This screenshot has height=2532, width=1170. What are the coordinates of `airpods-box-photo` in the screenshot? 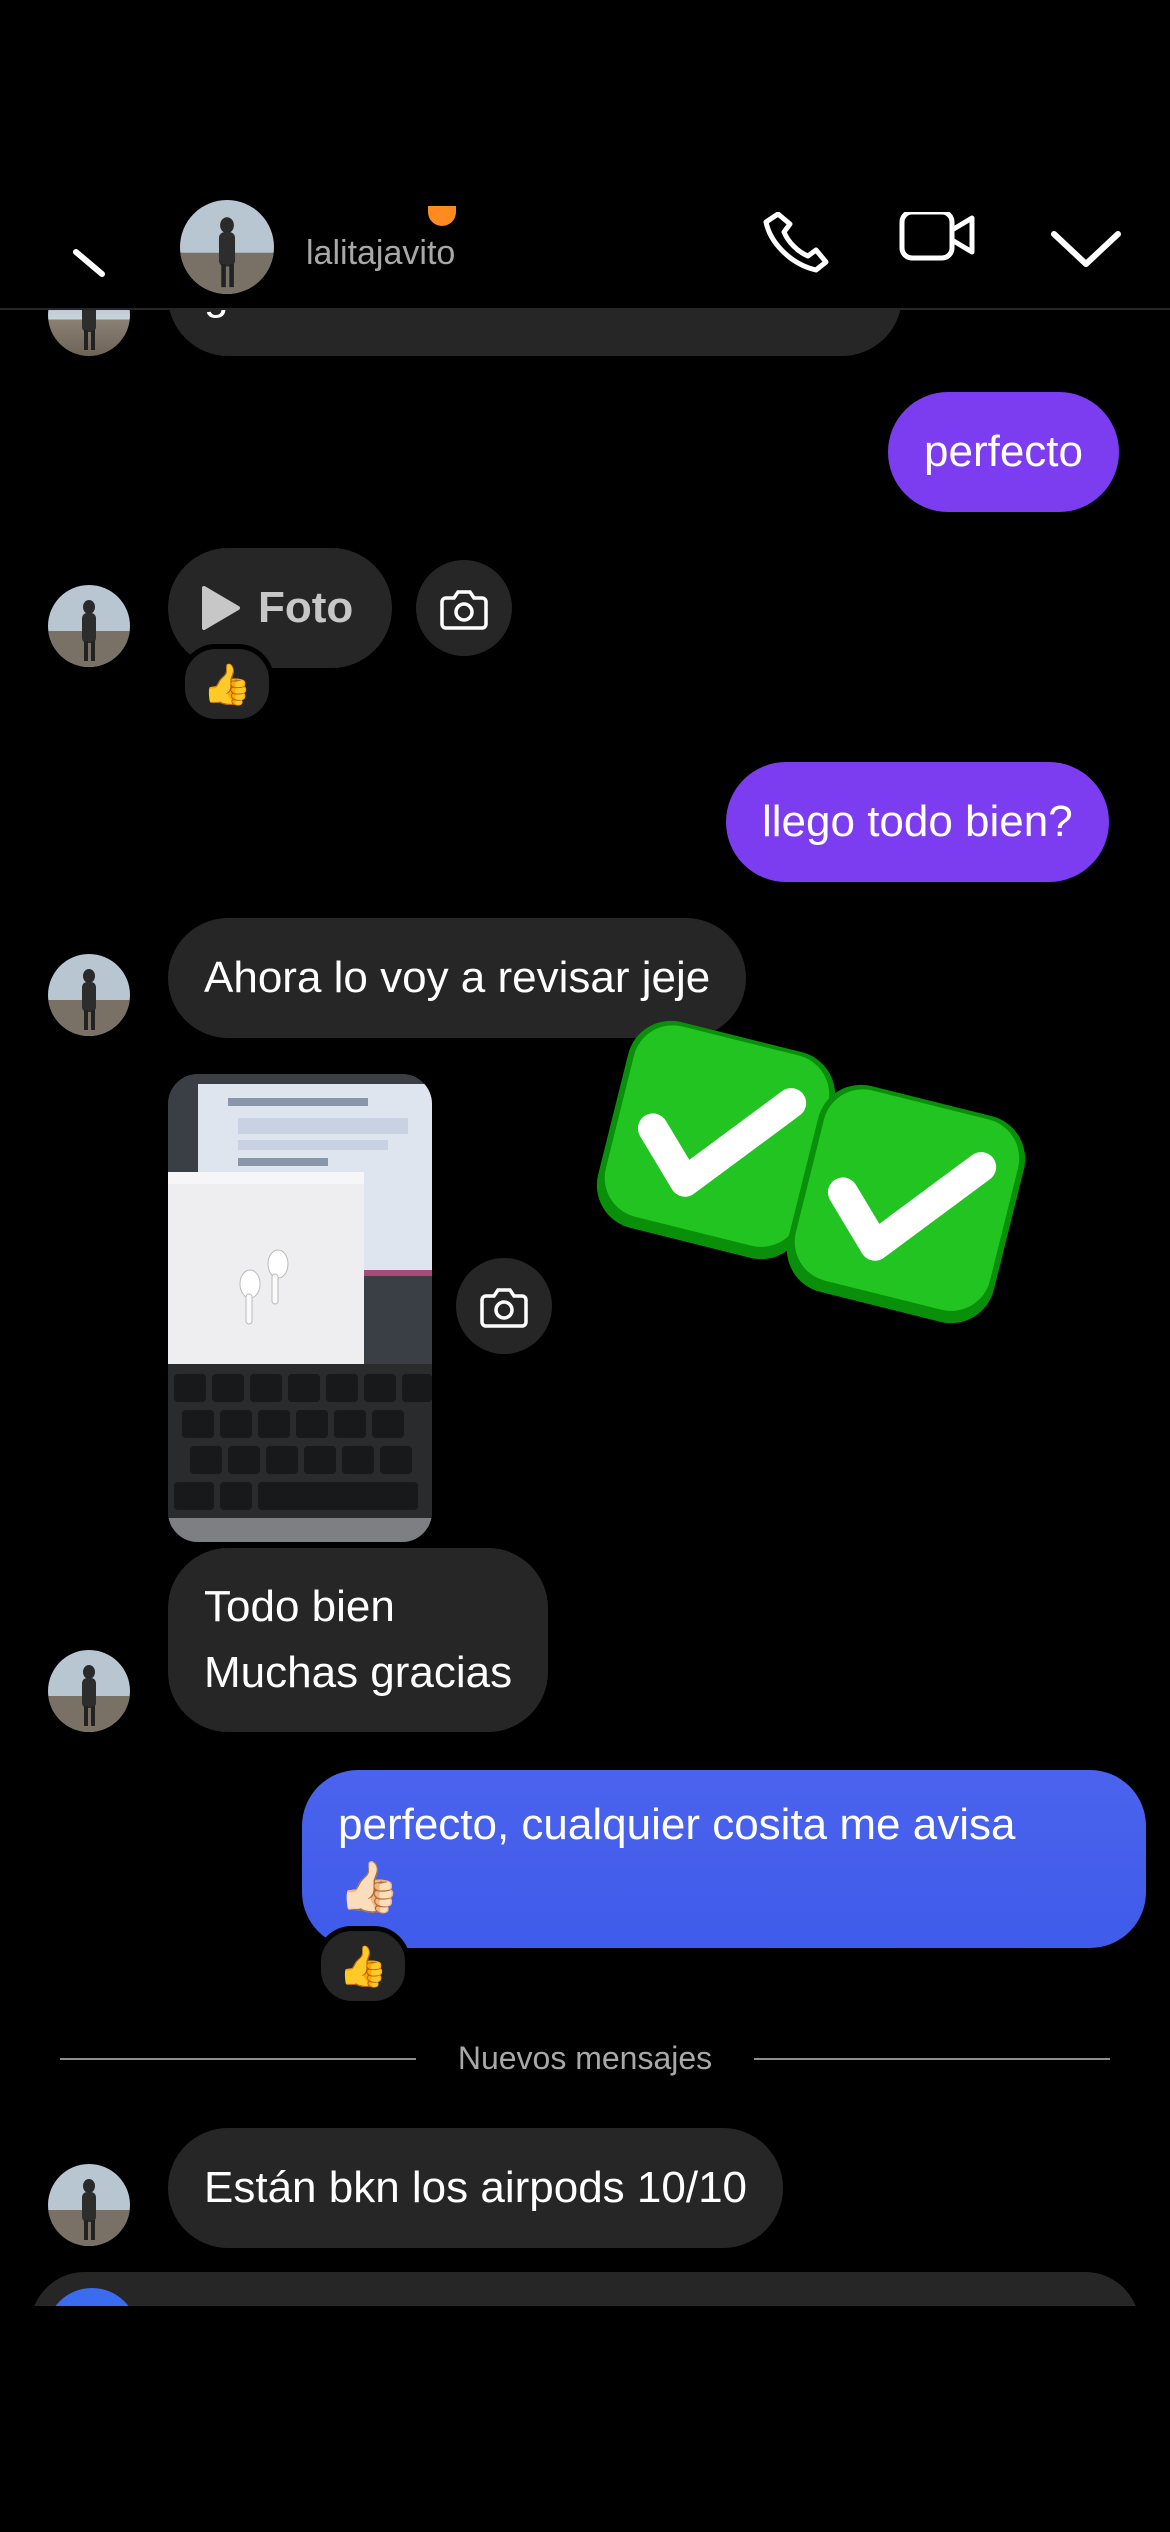 It's located at (300, 1308).